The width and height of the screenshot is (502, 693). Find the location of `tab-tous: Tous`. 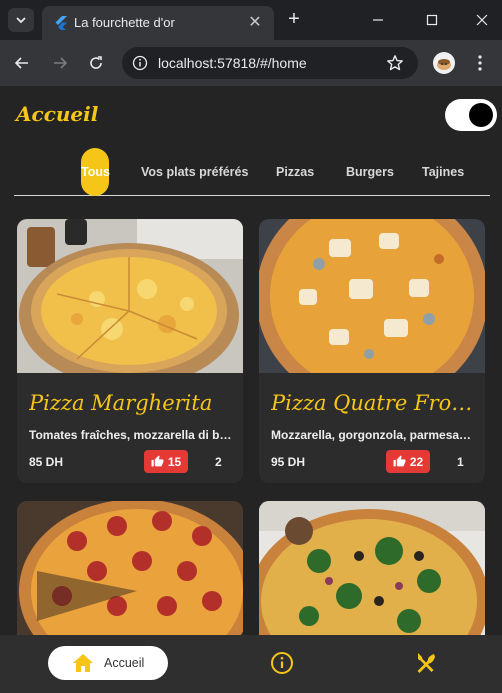

tab-tous: Tous is located at coordinates (95, 172).